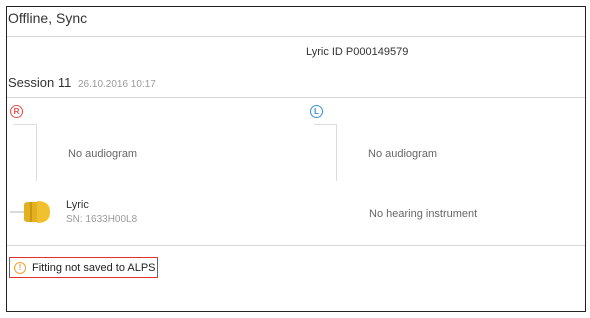 This screenshot has width=590, height=318. What do you see at coordinates (116, 84) in the screenshot?
I see `session-date: 26.10.2016 10:17` at bounding box center [116, 84].